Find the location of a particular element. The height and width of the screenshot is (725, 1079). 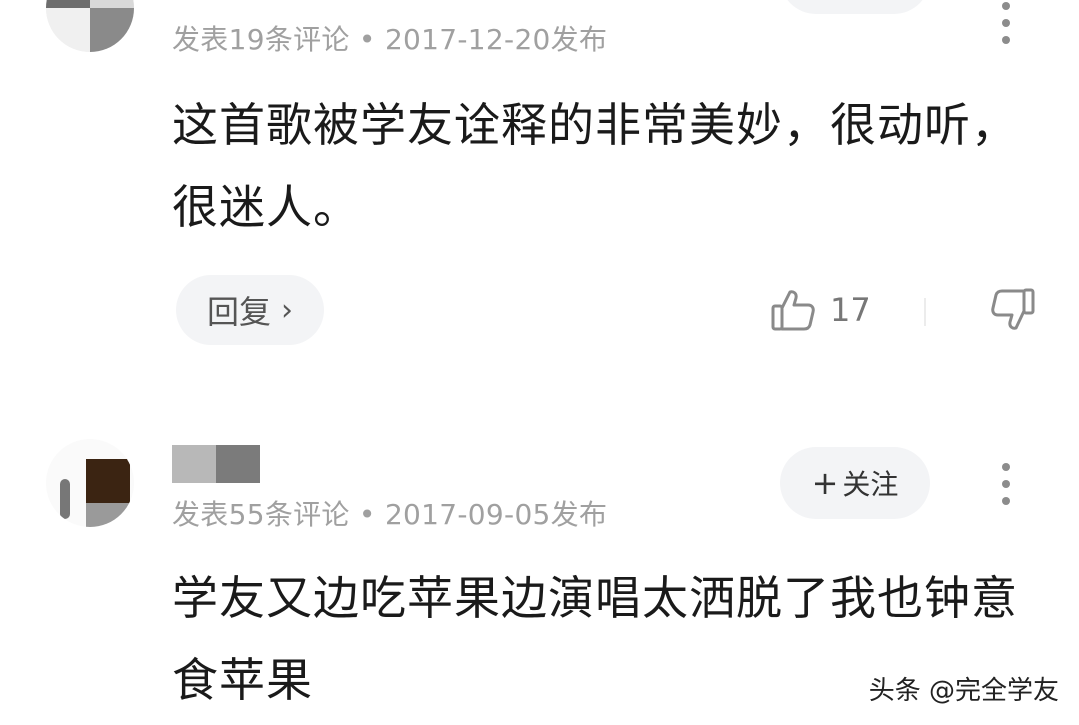

dislike-button is located at coordinates (1012, 312).